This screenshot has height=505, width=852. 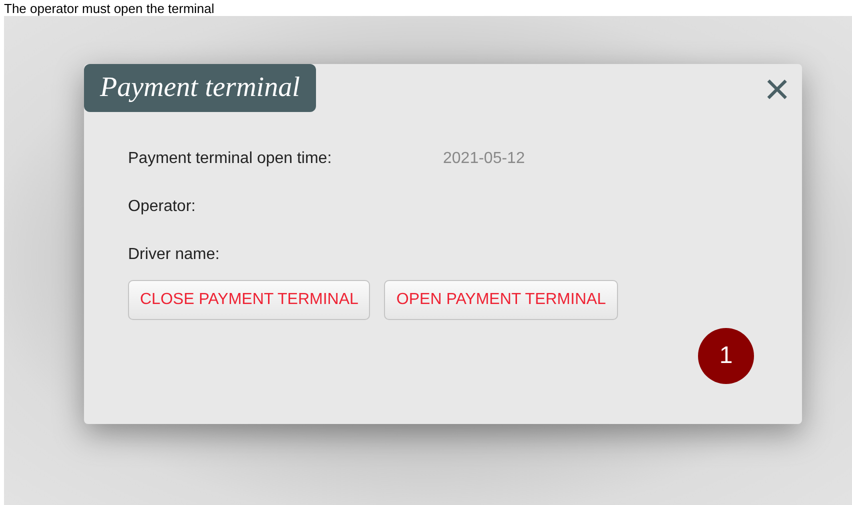 What do you see at coordinates (174, 255) in the screenshot?
I see `field-label: Driver name:` at bounding box center [174, 255].